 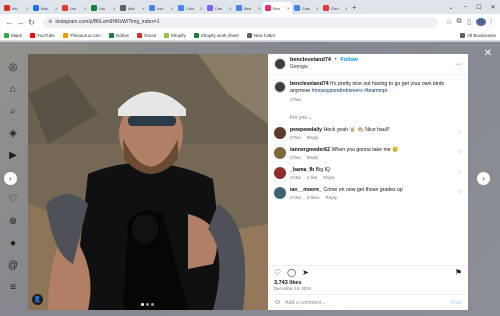 I want to click on follow-button: Follow, so click(x=348, y=60).